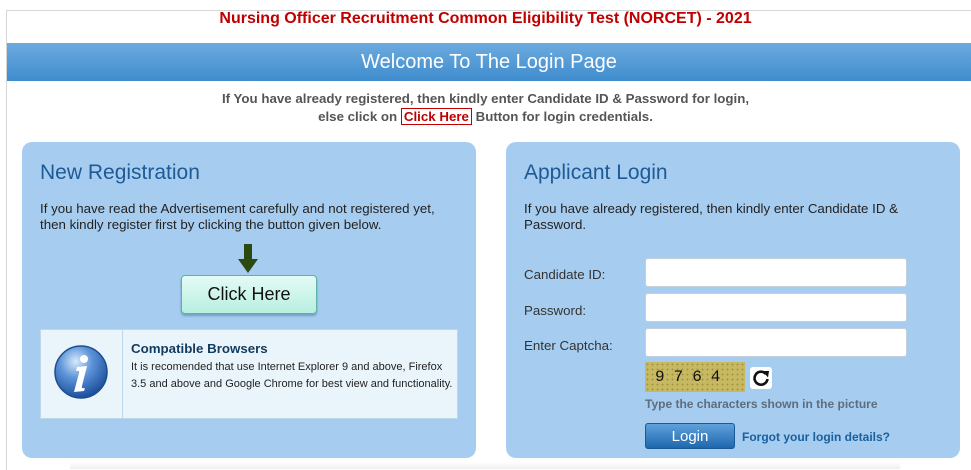  What do you see at coordinates (485, 465) in the screenshot?
I see `bottom-divider` at bounding box center [485, 465].